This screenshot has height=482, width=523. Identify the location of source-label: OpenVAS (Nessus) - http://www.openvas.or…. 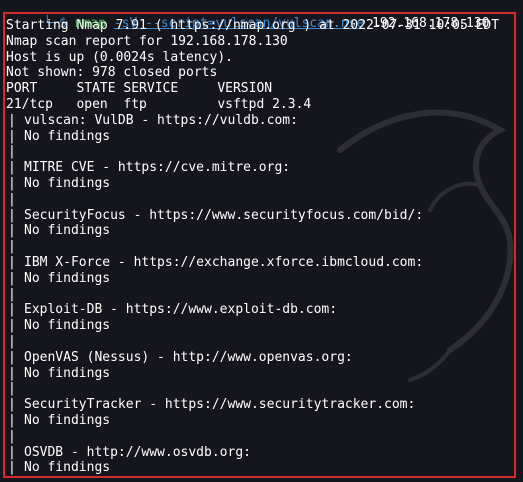
(188, 357).